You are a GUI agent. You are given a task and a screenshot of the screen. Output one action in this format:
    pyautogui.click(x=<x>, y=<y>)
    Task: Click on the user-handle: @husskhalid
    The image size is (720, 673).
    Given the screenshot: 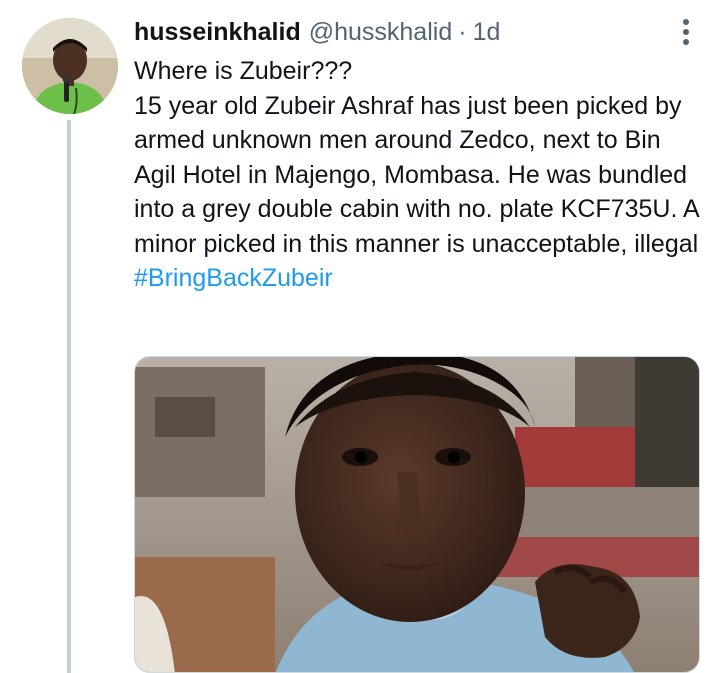 What is the action you would take?
    pyautogui.click(x=381, y=32)
    